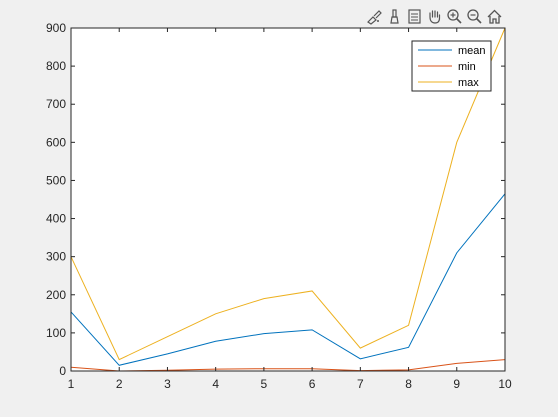  What do you see at coordinates (71, 384) in the screenshot?
I see `x-tick-label: 1` at bounding box center [71, 384].